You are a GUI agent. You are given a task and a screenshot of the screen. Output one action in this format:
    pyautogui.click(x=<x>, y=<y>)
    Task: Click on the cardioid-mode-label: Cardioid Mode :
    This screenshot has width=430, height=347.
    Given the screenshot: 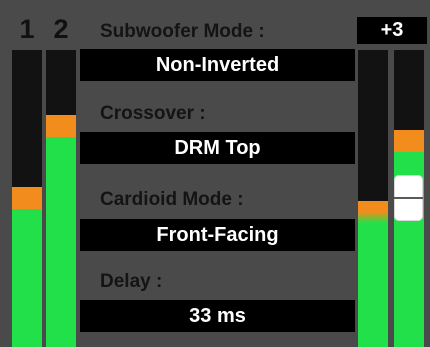 What is the action you would take?
    pyautogui.click(x=172, y=199)
    